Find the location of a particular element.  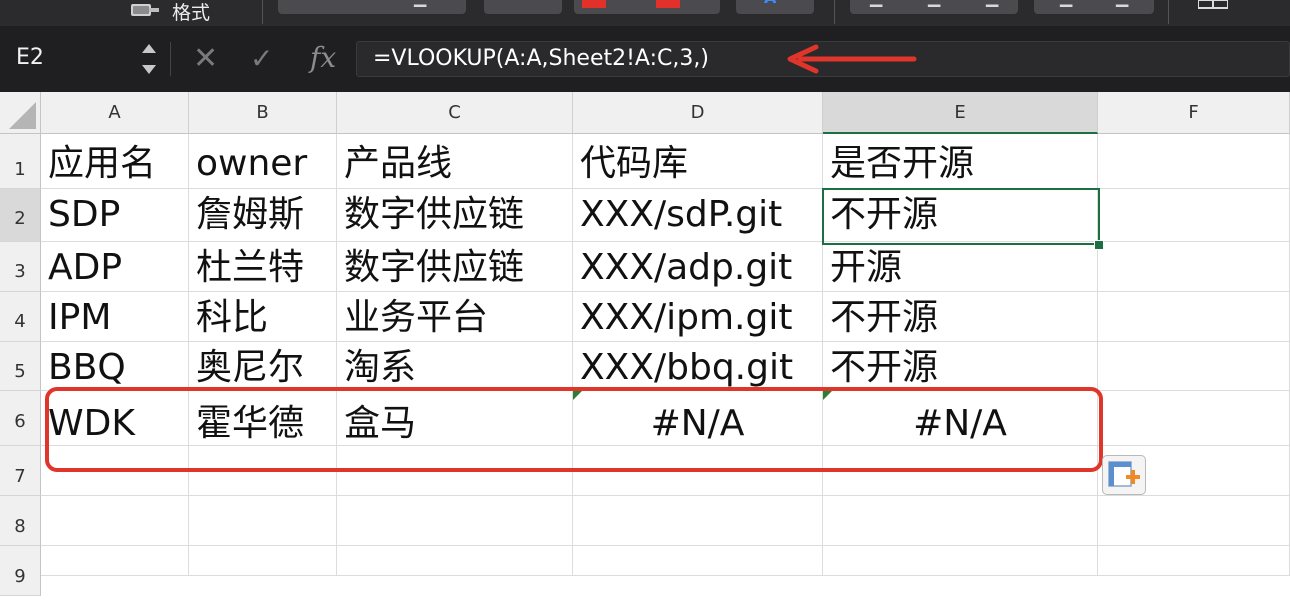

cell-a6: WDK is located at coordinates (115, 418).